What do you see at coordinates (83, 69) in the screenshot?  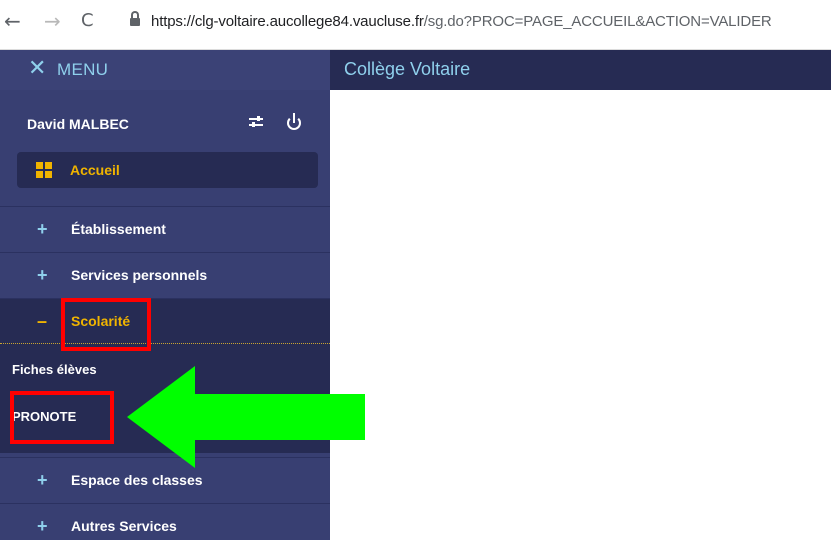 I see `menu-label: MENU` at bounding box center [83, 69].